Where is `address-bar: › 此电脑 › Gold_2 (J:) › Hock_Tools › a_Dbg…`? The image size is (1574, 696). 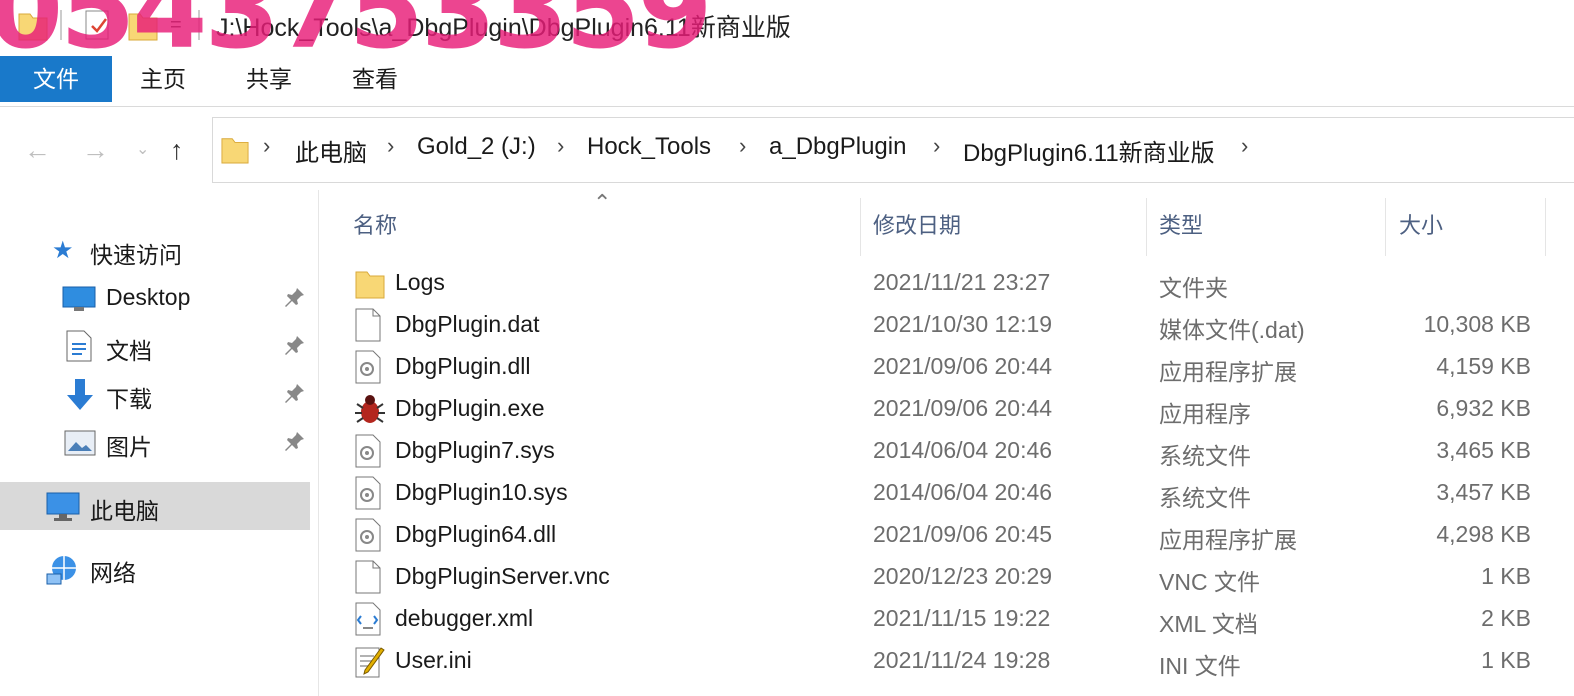 address-bar: › 此电脑 › Gold_2 (J:) › Hock_Tools › a_Dbg… is located at coordinates (893, 150).